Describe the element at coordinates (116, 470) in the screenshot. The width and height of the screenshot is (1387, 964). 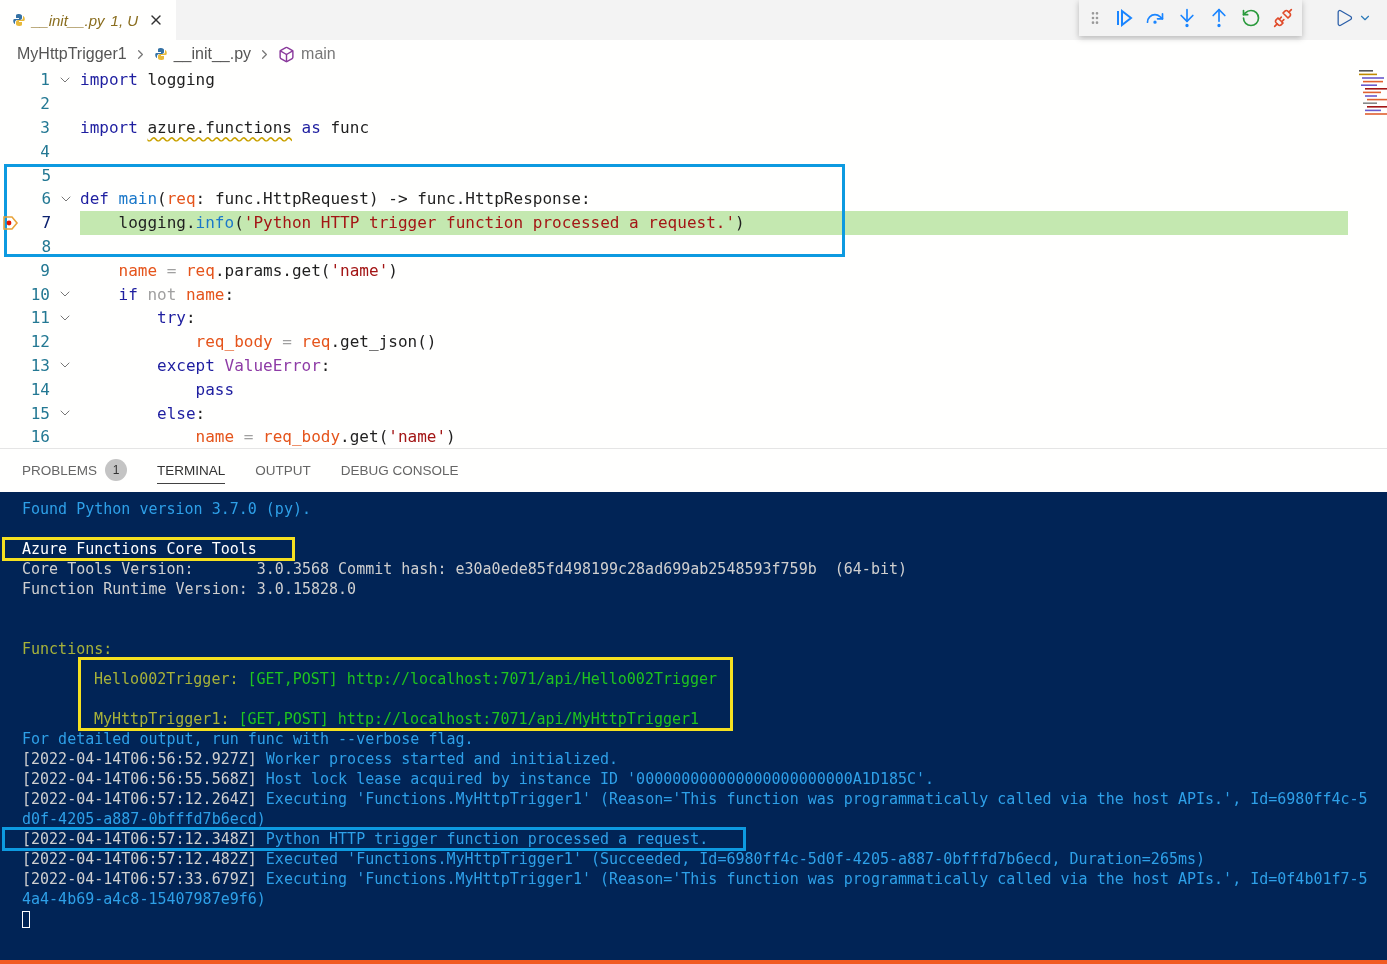
I see `count-badge: 1` at that location.